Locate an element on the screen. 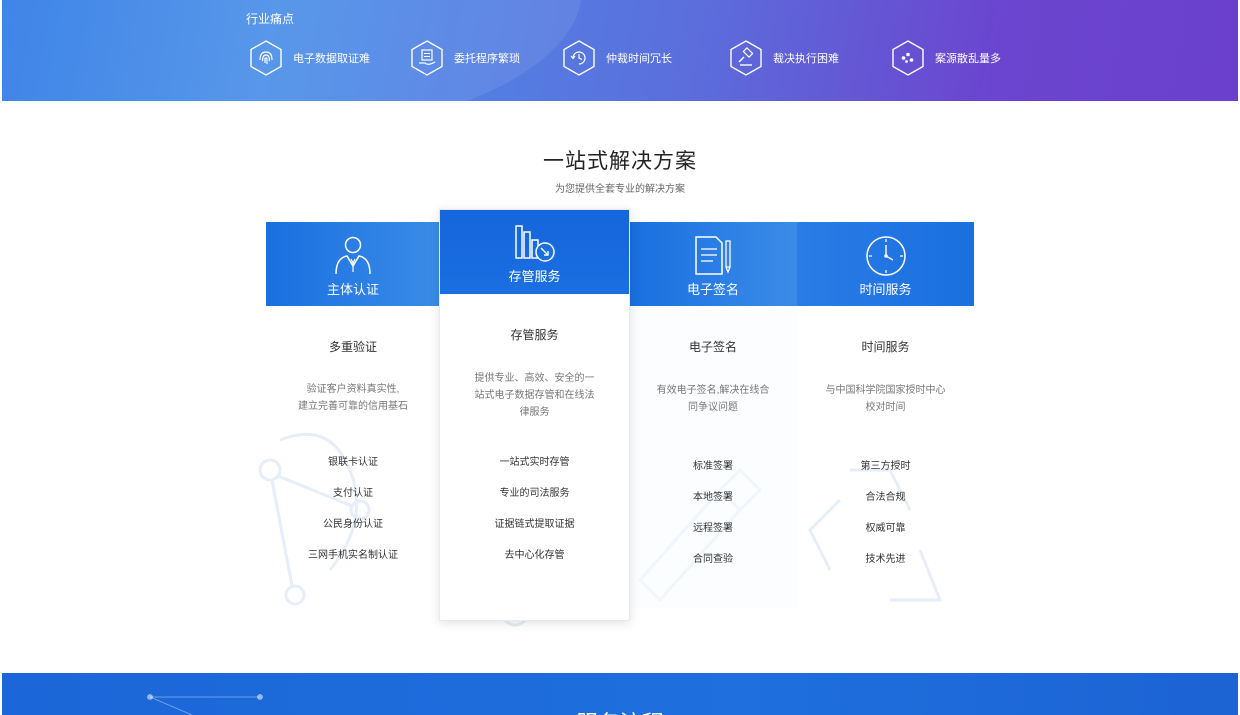 This screenshot has height=715, width=1240. card-header-label: 存管服务 is located at coordinates (534, 276).